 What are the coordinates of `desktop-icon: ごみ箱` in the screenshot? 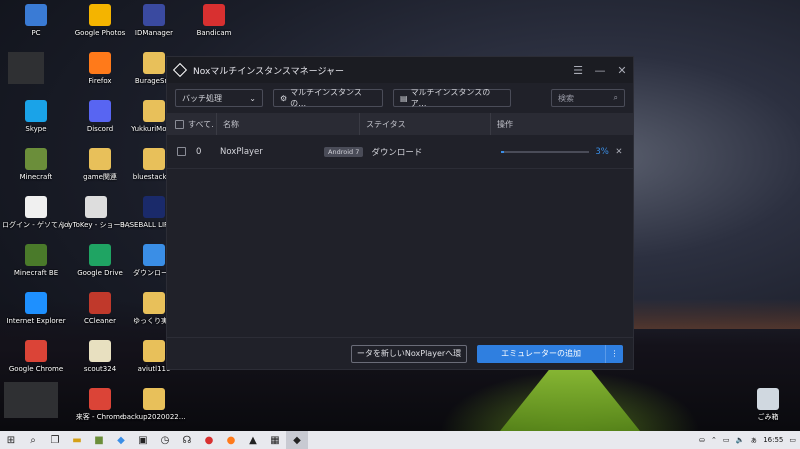 It's located at (767, 405).